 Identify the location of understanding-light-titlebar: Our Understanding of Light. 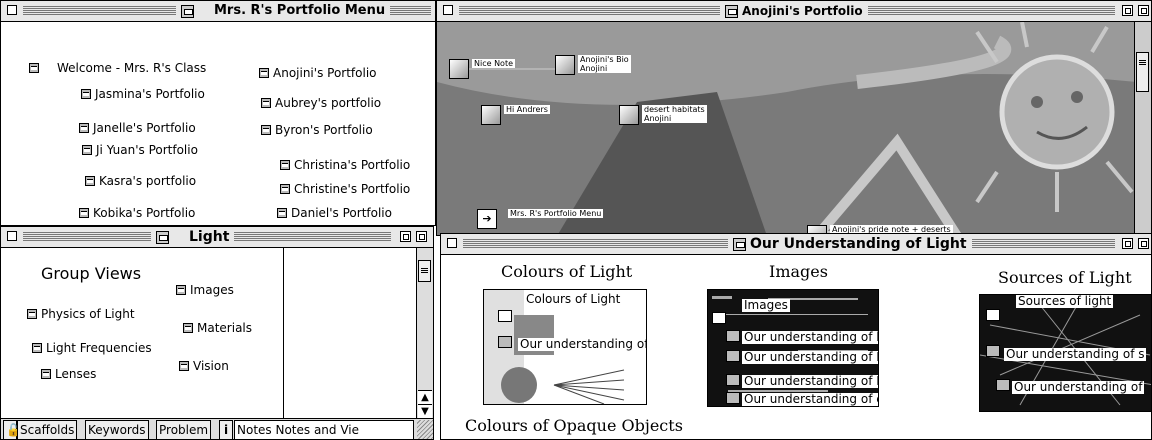
(796, 244).